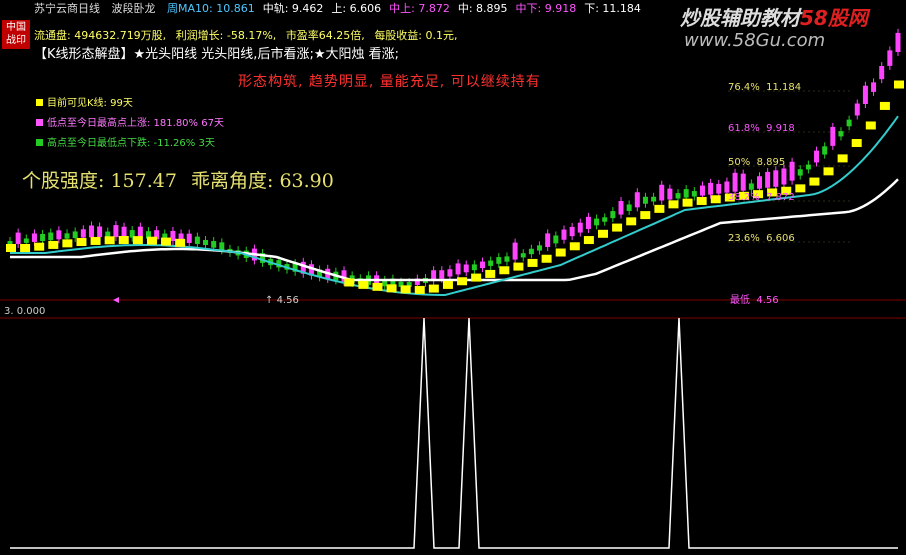 This screenshot has height=555, width=906. I want to click on watermark-logo: 炒股辅助教材58股网, so click(774, 16).